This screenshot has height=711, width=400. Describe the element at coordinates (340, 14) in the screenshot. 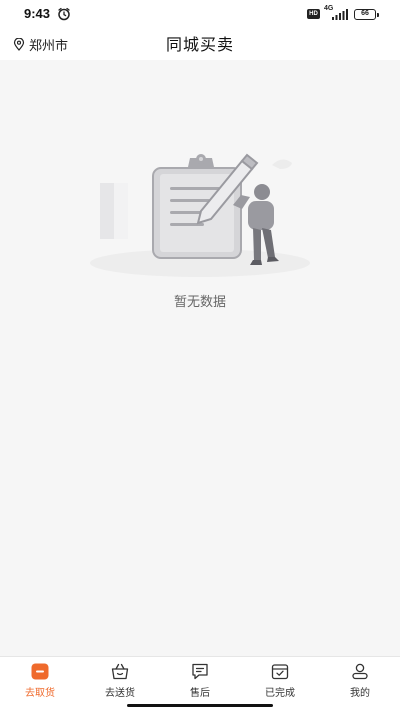

I see `signal-icon` at that location.